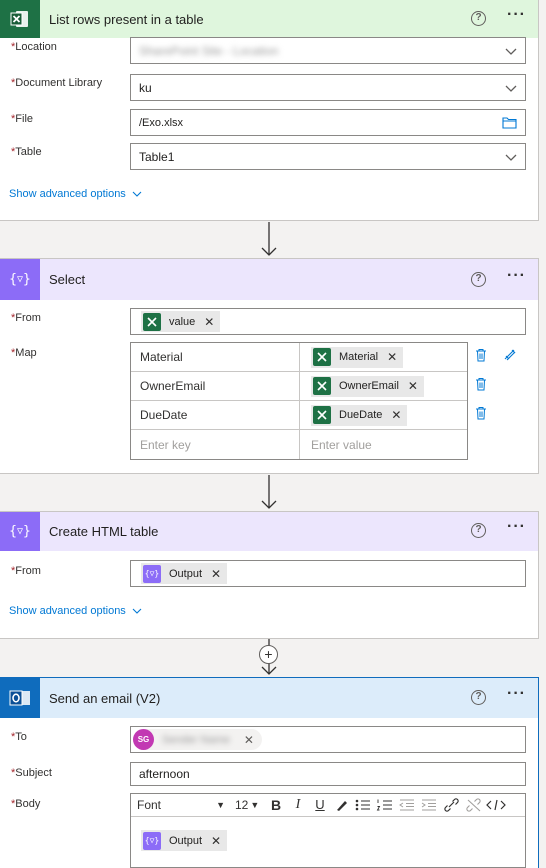 The height and width of the screenshot is (868, 546). I want to click on highlight-icon, so click(342, 805).